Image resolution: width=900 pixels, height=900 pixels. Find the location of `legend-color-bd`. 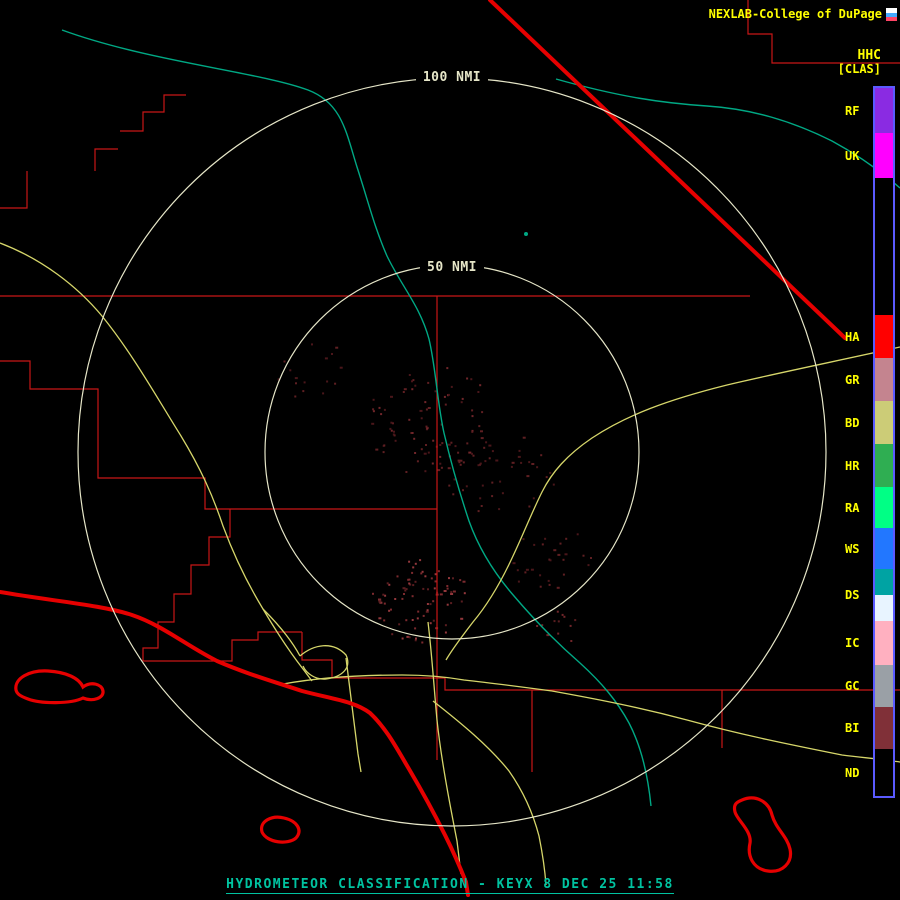

legend-color-bd is located at coordinates (884, 422).